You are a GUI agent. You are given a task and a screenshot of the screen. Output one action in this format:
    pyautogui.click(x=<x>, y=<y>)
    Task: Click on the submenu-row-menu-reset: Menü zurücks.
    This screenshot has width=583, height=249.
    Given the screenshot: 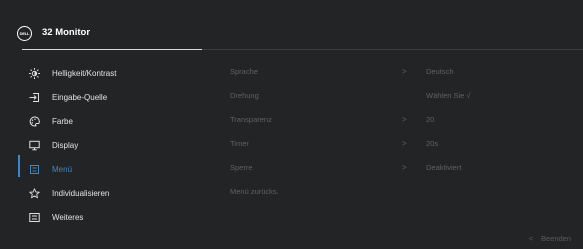 What is the action you would take?
    pyautogui.click(x=291, y=195)
    